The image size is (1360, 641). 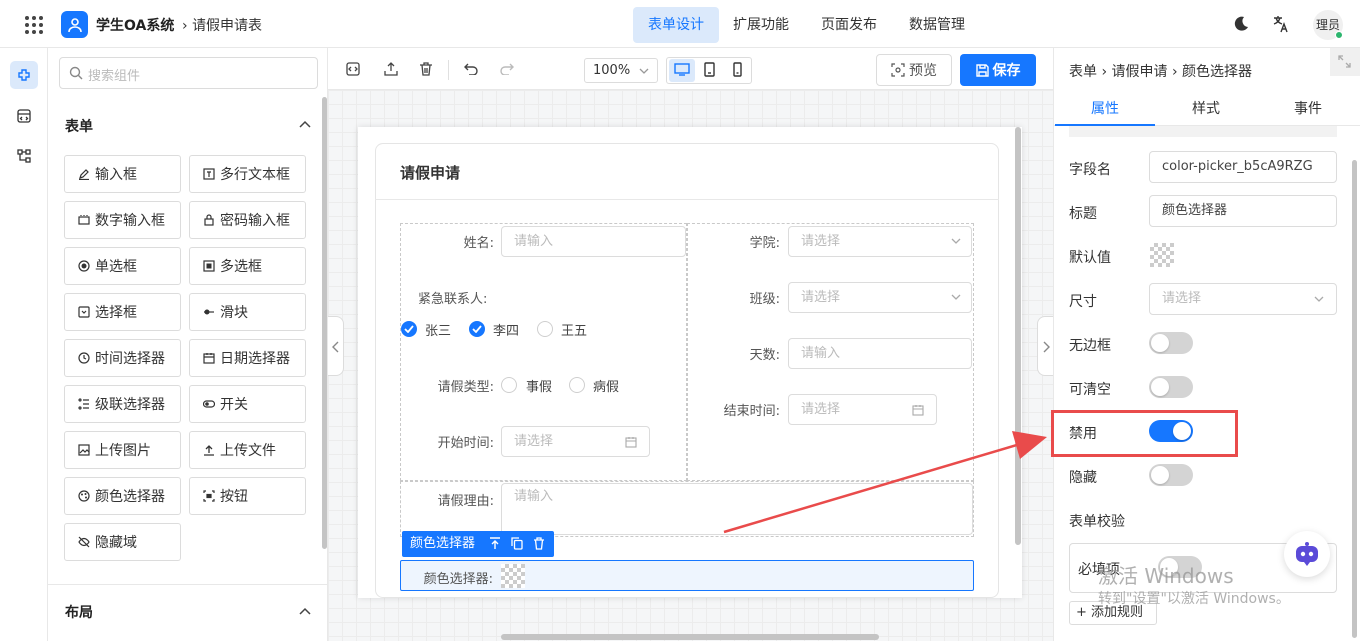 What do you see at coordinates (458, 579) in the screenshot?
I see `color-picker-label: 颜色选择器:` at bounding box center [458, 579].